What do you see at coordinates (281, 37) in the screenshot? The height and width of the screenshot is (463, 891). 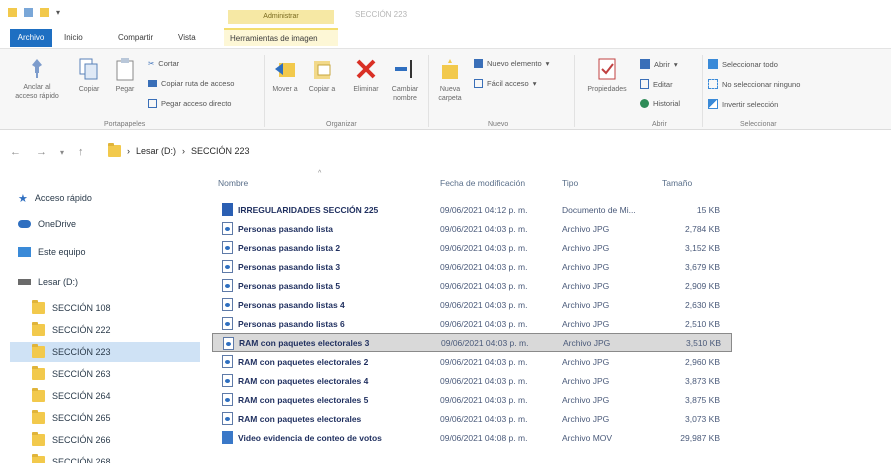 I see `tab-herramientas-de-imagen: Herramientas de imagen` at bounding box center [281, 37].